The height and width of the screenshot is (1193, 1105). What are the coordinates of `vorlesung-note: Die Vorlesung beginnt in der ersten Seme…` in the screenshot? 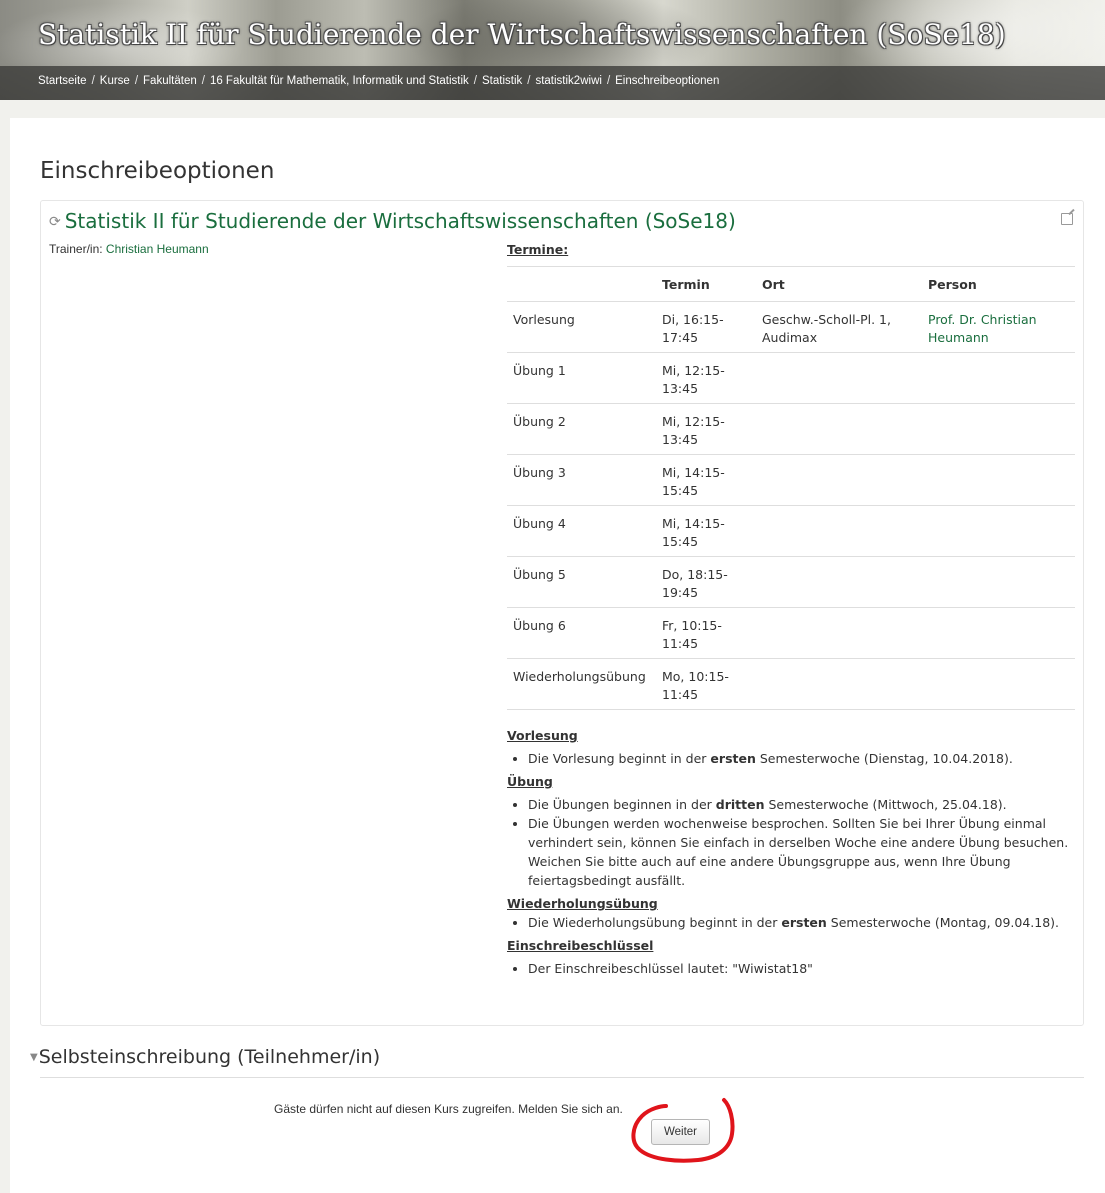 It's located at (801, 758).